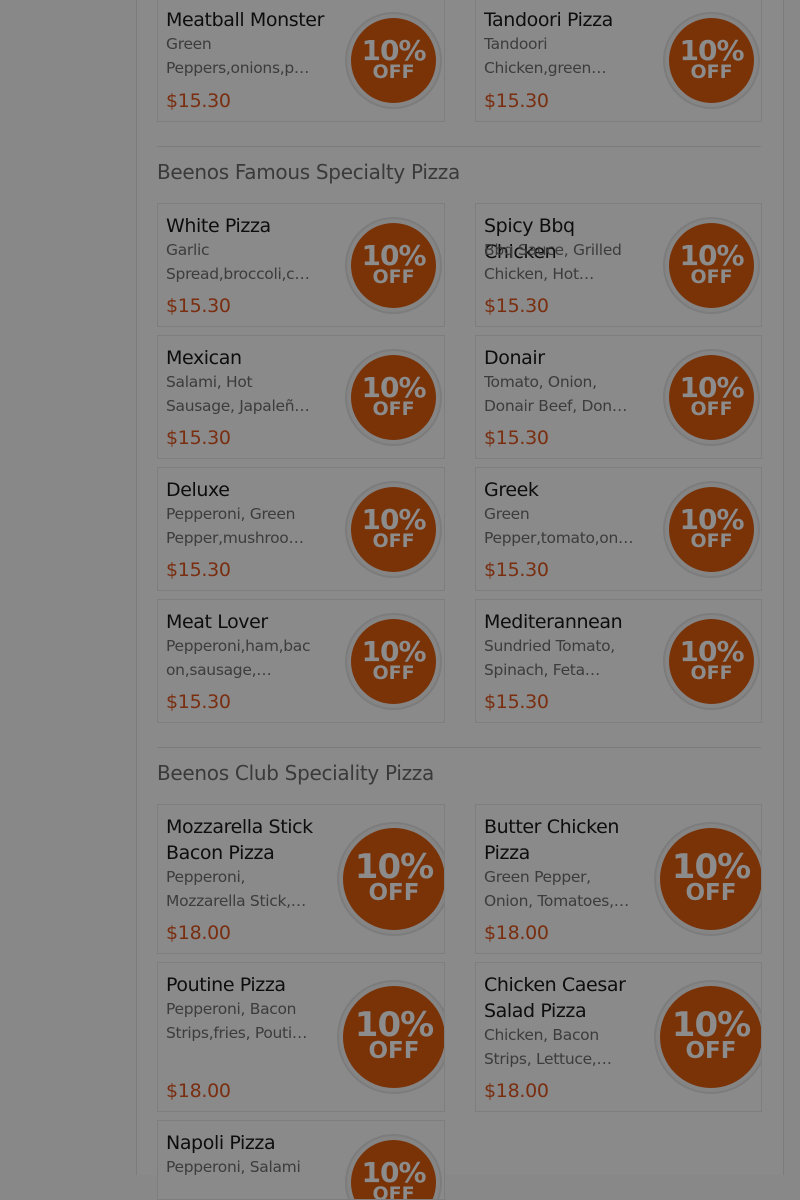 Image resolution: width=800 pixels, height=1200 pixels. What do you see at coordinates (558, 526) in the screenshot?
I see `item-description: Green Pepper,tomato,onion, olives` at bounding box center [558, 526].